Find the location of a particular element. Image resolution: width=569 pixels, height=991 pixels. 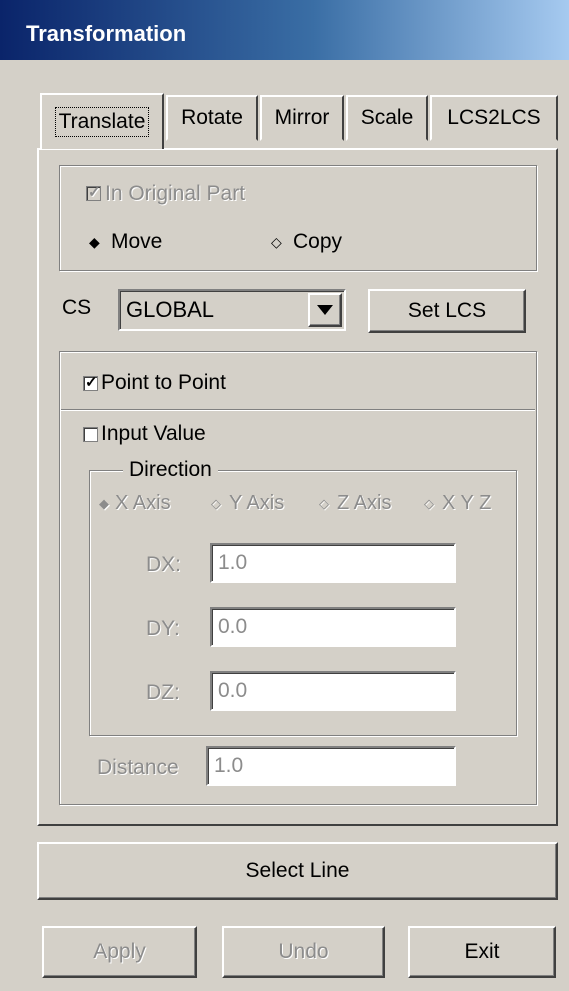

apply-button-label: Apply is located at coordinates (119, 951).